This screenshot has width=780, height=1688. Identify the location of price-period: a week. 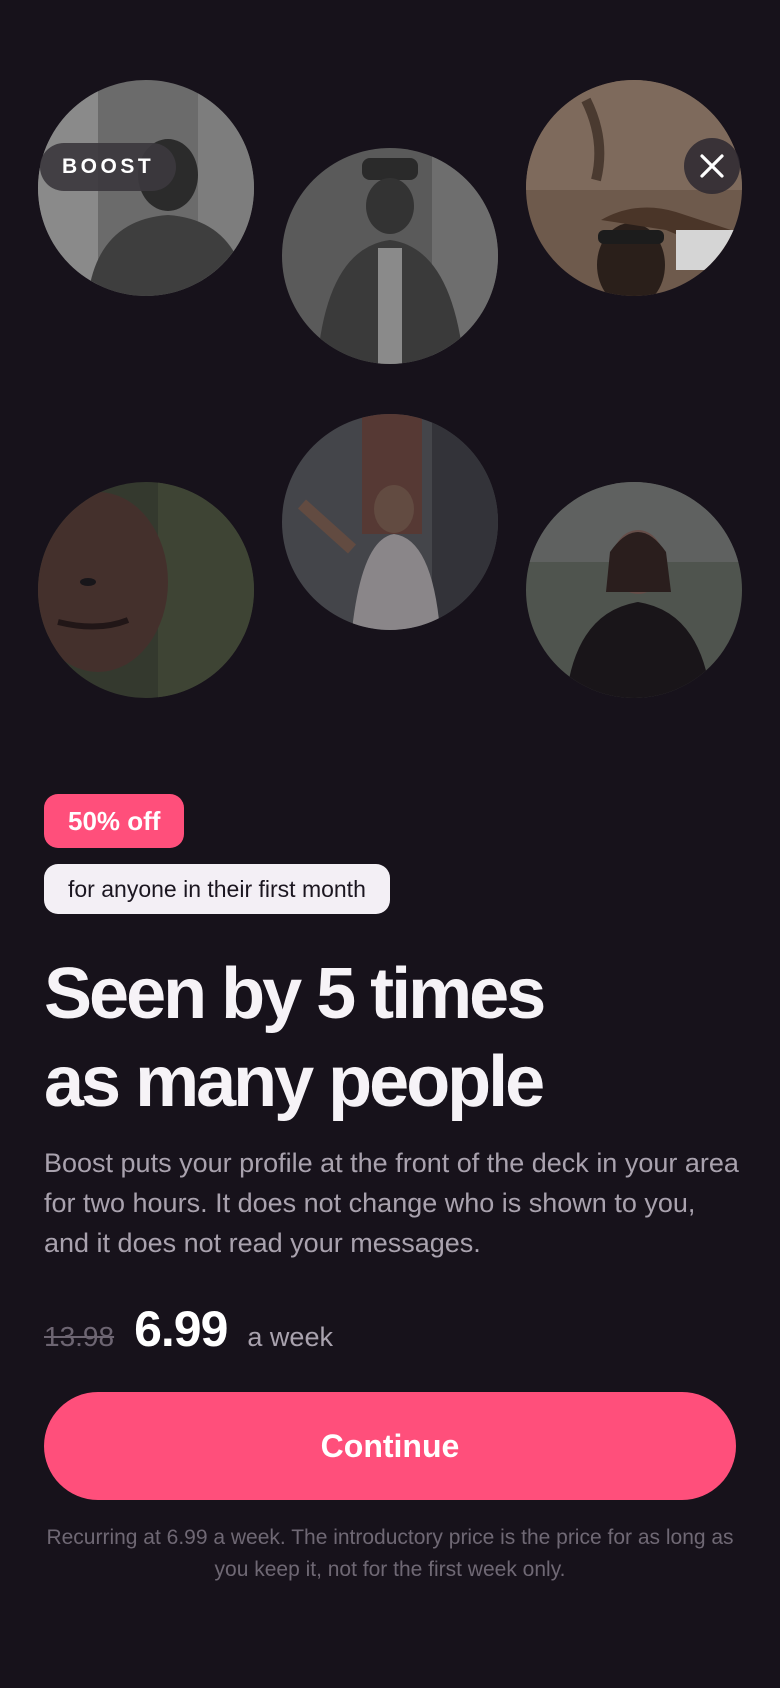
(290, 1337).